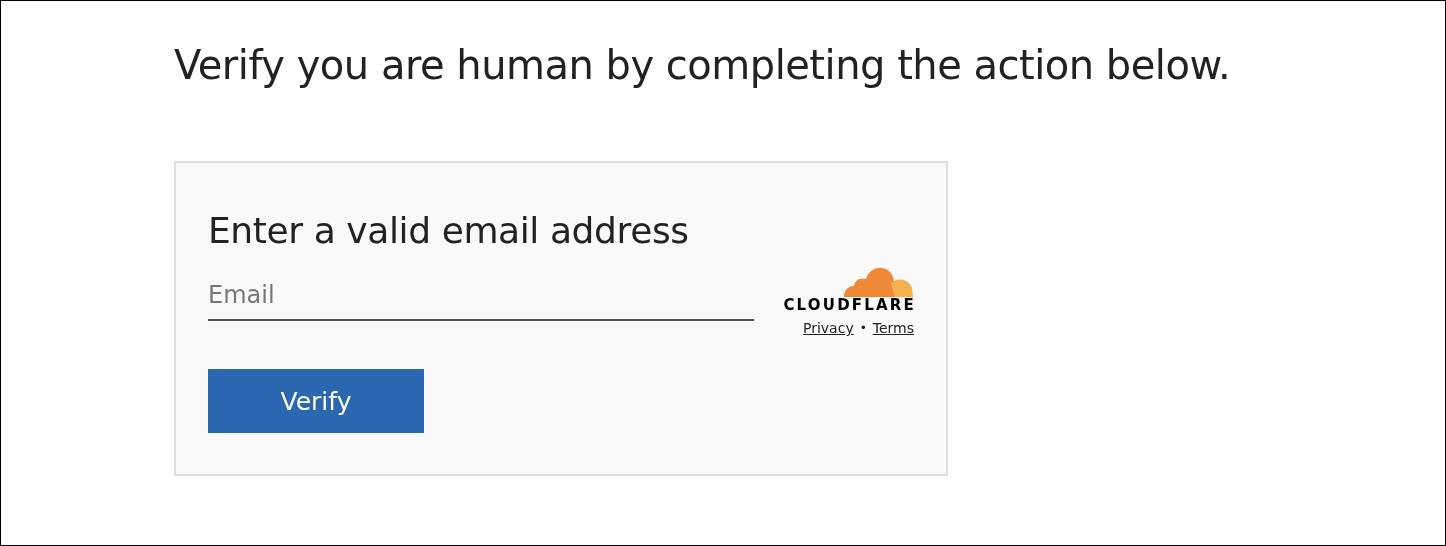  I want to click on page-heading: Verify you are human by completing the action below., so click(703, 65).